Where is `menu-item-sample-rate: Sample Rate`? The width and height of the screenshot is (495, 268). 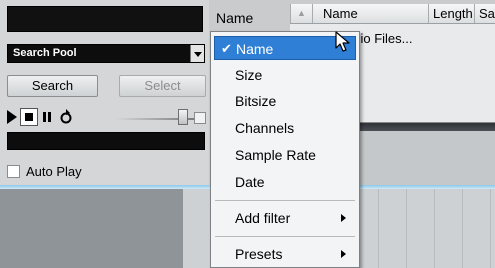
menu-item-sample-rate: Sample Rate is located at coordinates (285, 155).